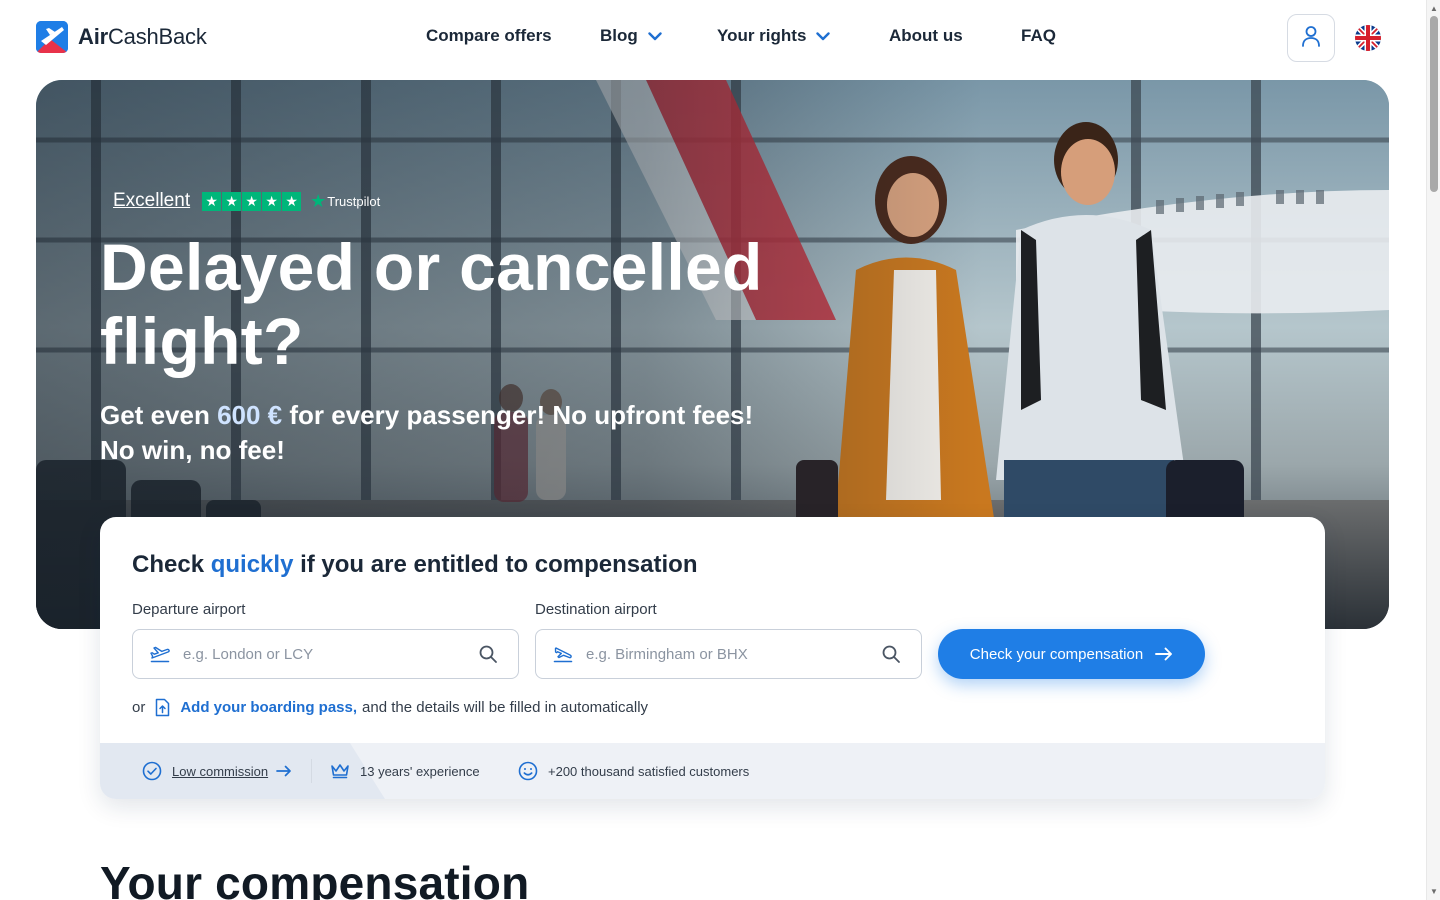 This screenshot has height=900, width=1440. Describe the element at coordinates (721, 654) in the screenshot. I see `destination-input` at that location.